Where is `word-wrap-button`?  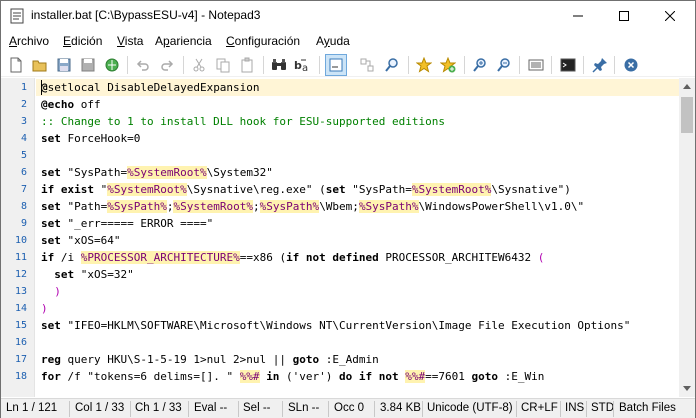
word-wrap-button is located at coordinates (336, 65).